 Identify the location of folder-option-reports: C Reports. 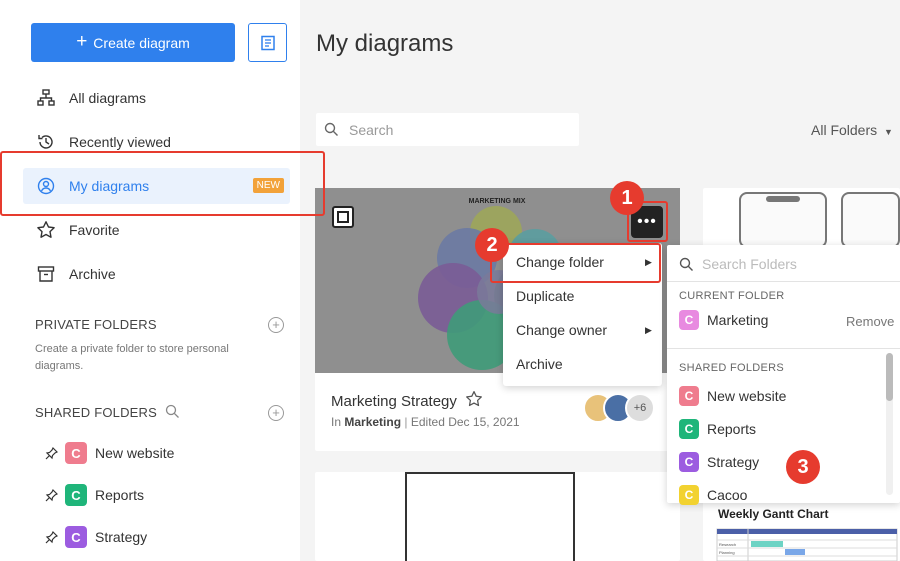
(717, 429).